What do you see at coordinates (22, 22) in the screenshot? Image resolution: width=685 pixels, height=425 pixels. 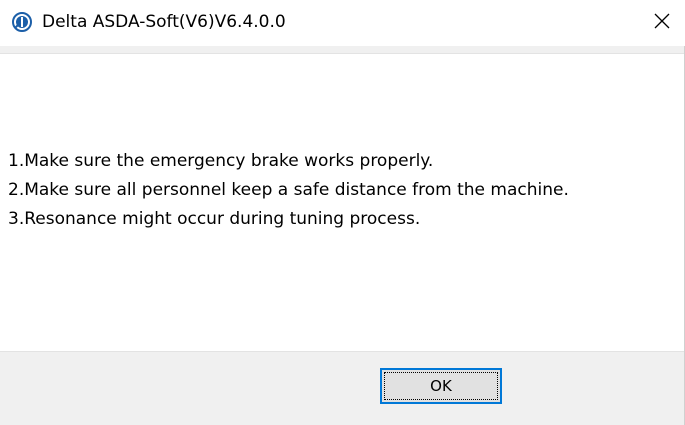 I see `delta-logo-icon` at bounding box center [22, 22].